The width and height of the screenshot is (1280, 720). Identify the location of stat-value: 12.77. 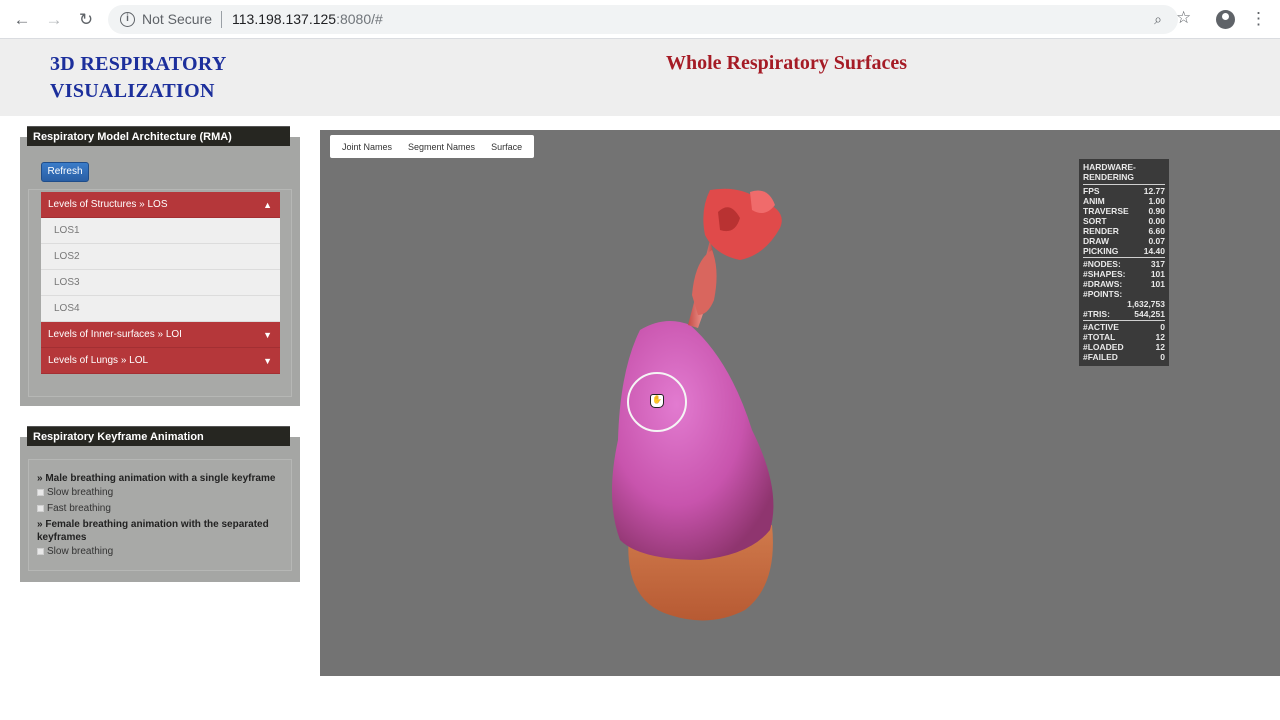
(1154, 191).